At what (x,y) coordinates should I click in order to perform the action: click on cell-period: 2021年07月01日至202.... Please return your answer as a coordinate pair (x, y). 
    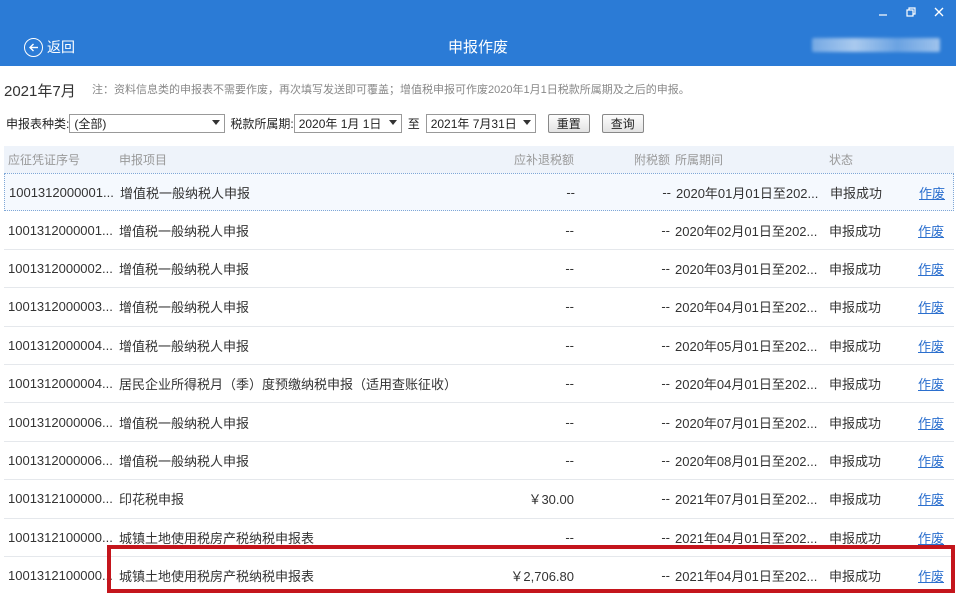
    Looking at the image, I should click on (746, 500).